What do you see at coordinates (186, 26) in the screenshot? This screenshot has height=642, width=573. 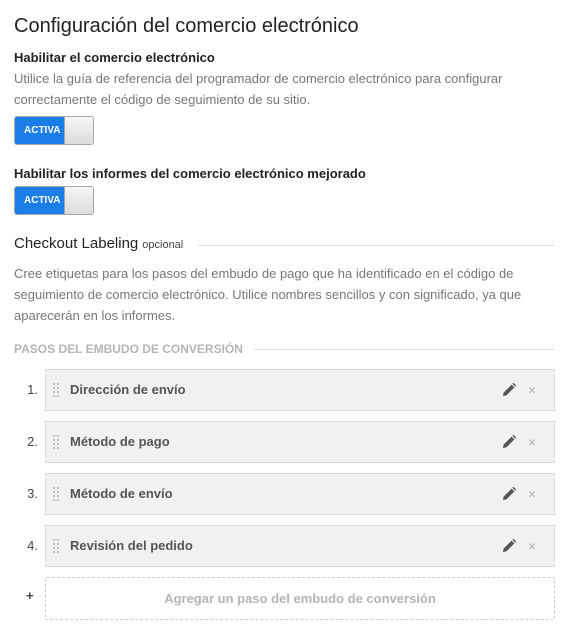 I see `page-title: Configuración del comercio electrónico` at bounding box center [186, 26].